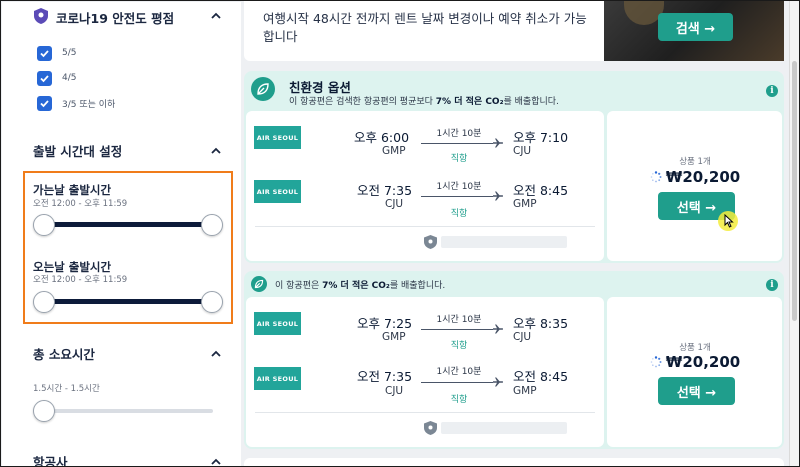 This screenshot has width=800, height=467. I want to click on next-result-card, so click(514, 462).